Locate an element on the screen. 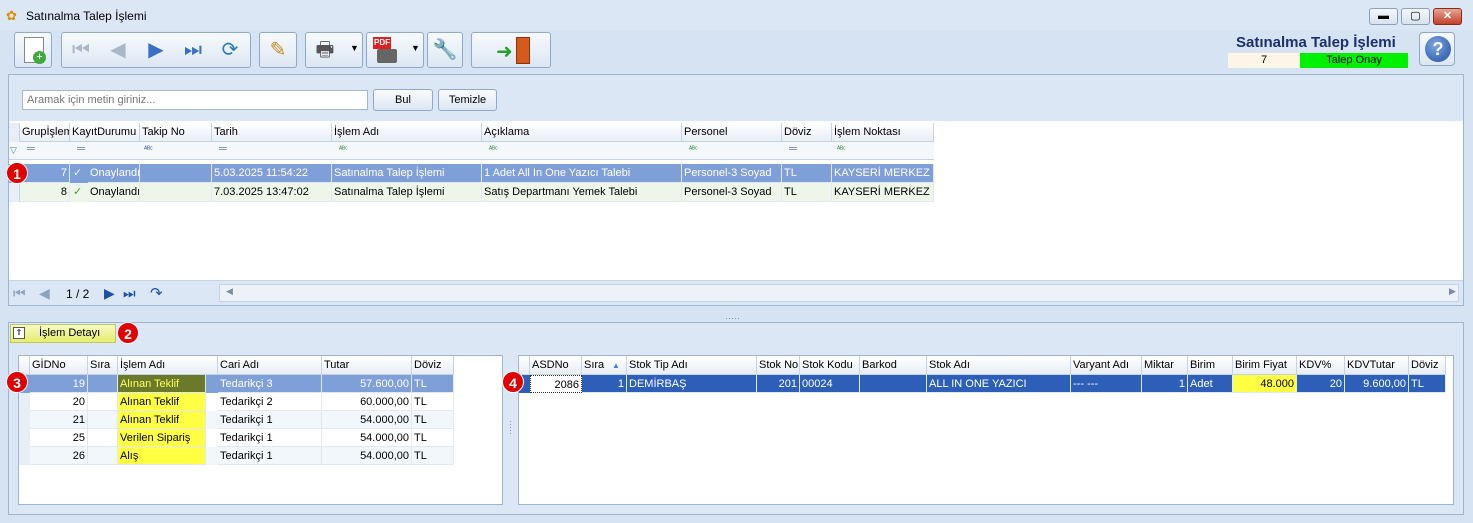 This screenshot has width=1473, height=523. previous-record-icon: ◀ is located at coordinates (118, 50).